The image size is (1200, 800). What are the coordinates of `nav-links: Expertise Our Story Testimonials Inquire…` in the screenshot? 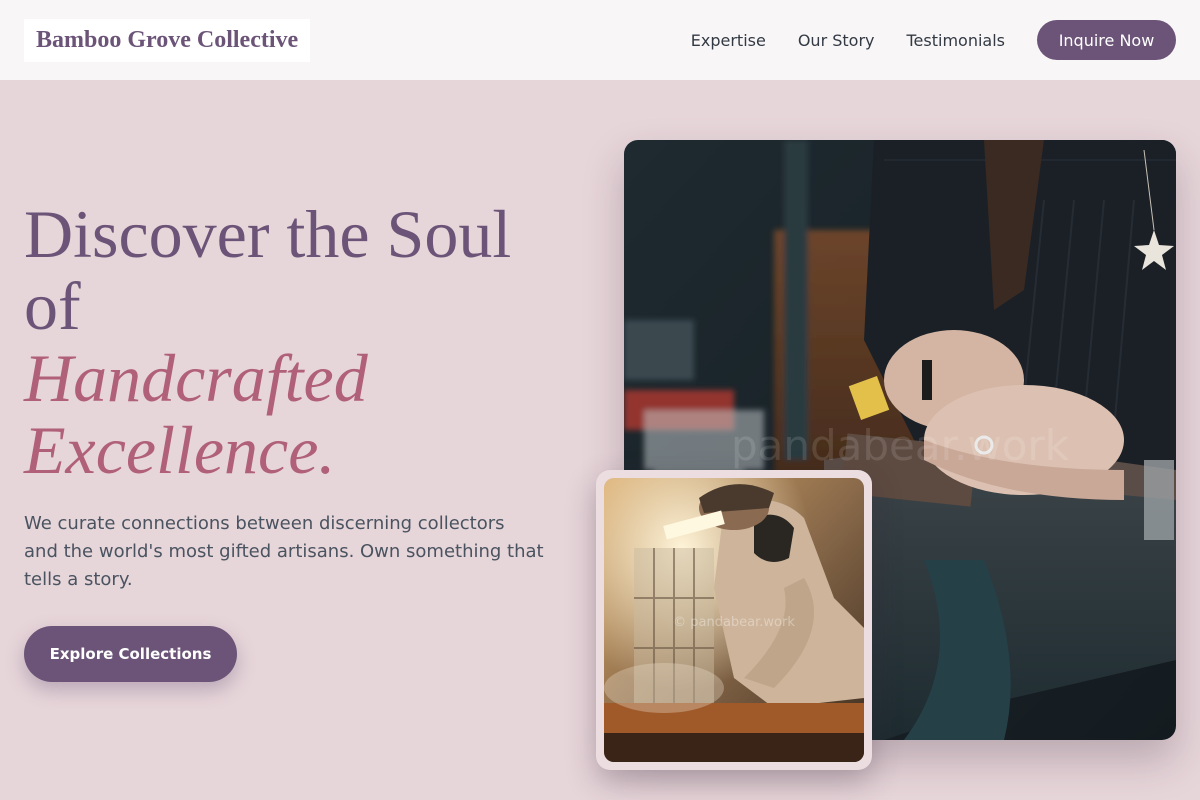 It's located at (933, 40).